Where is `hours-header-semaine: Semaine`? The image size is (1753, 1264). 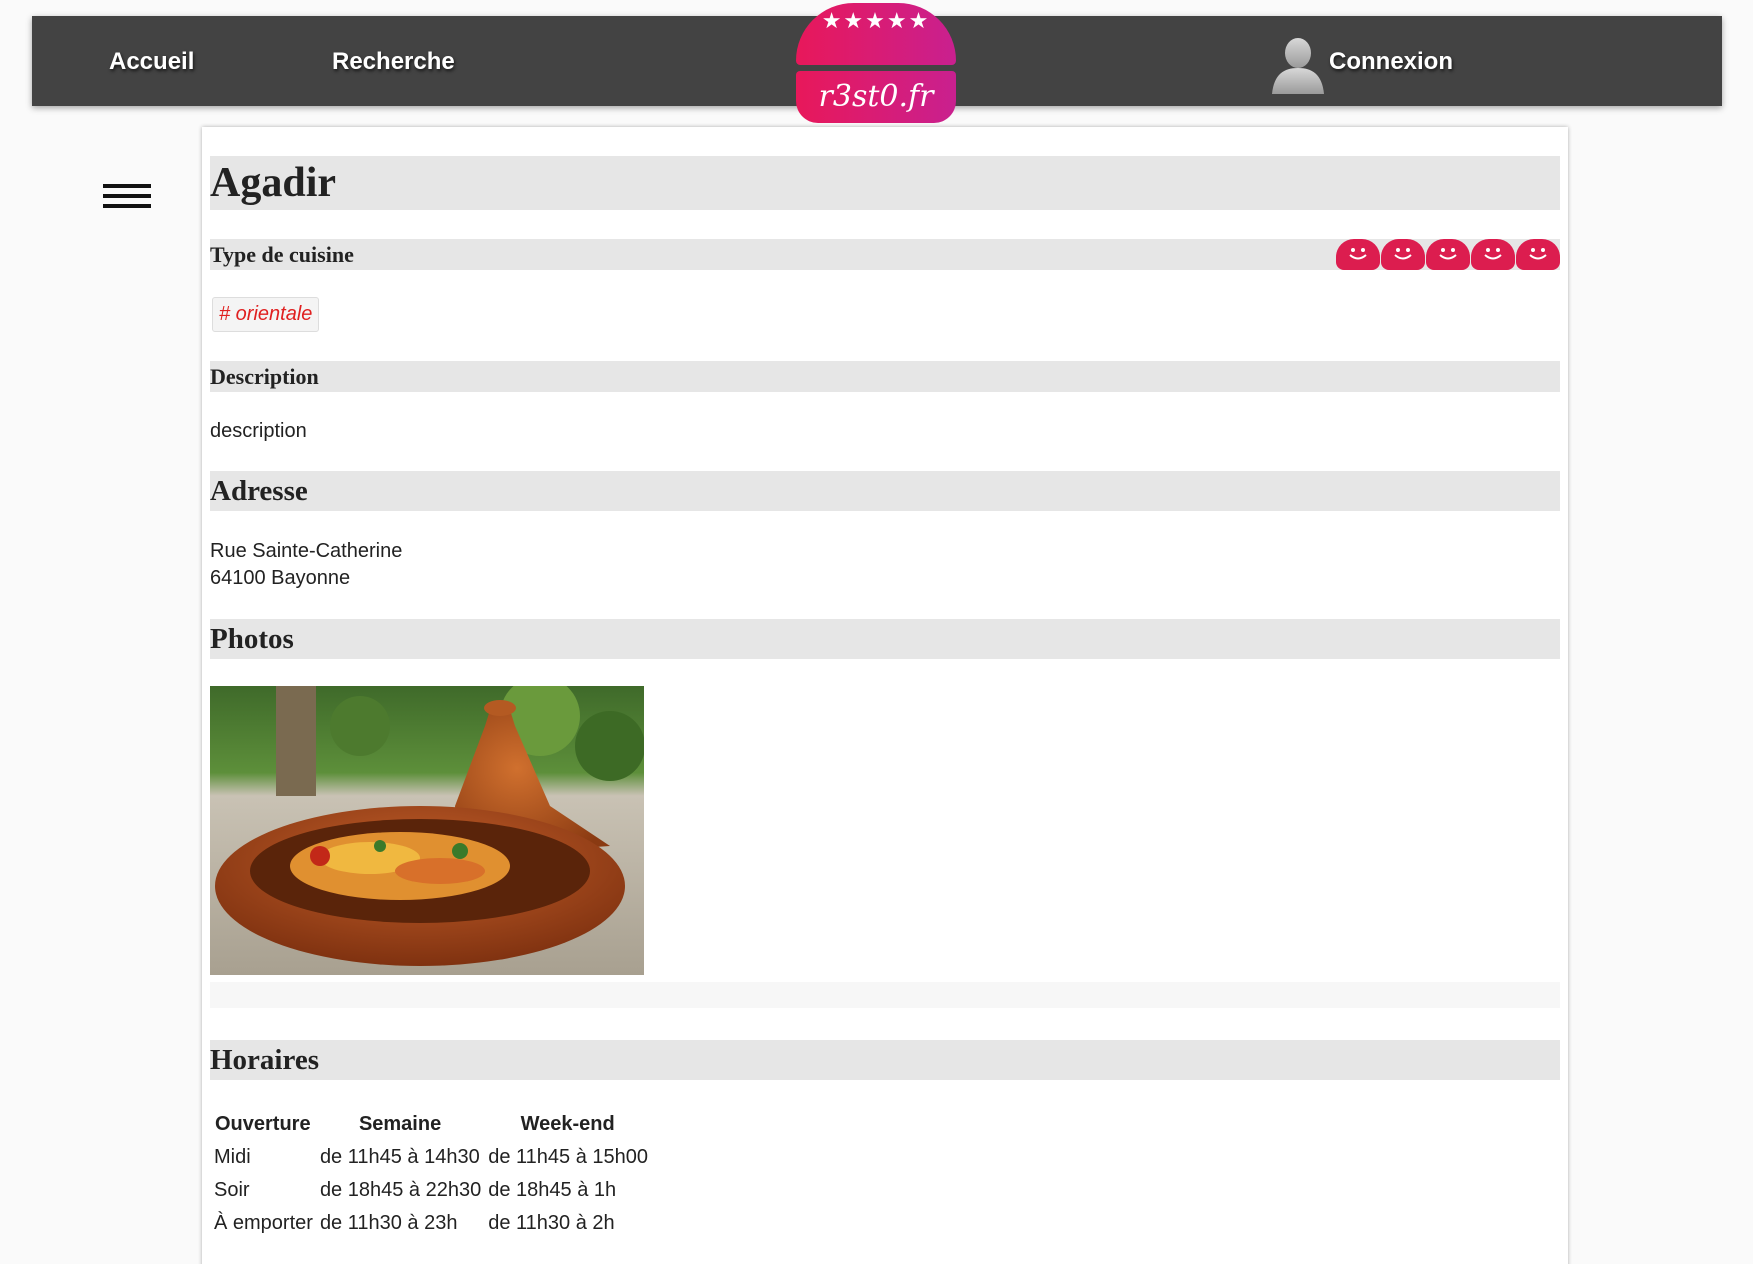 hours-header-semaine: Semaine is located at coordinates (400, 1124).